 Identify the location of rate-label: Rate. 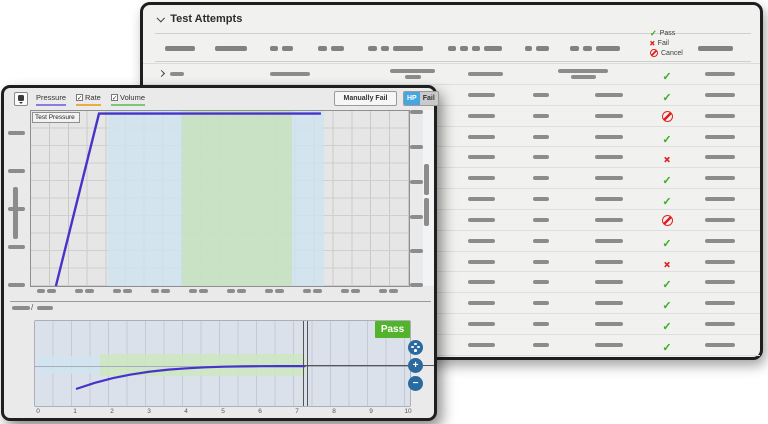
(93, 97).